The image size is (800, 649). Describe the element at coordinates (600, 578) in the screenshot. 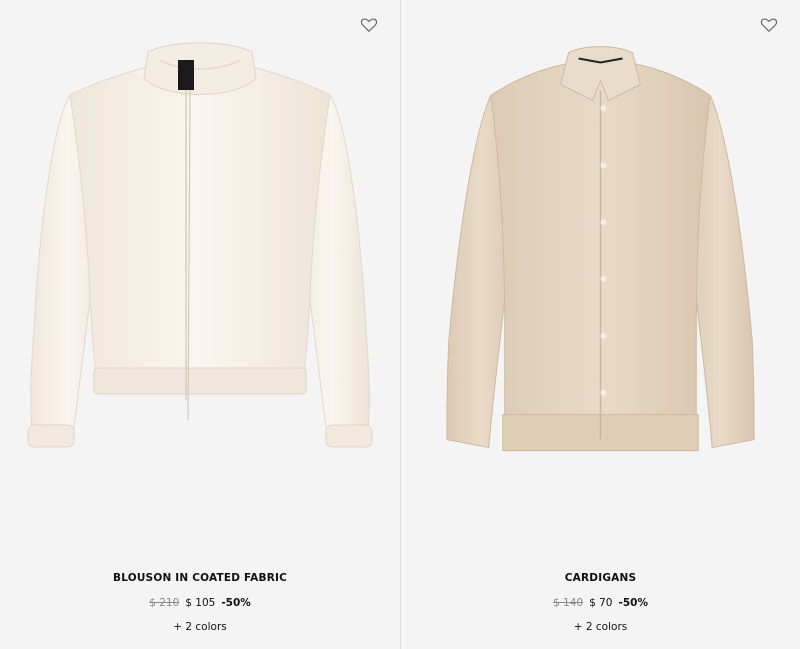

I see `product-name: CARDIGANS` at that location.